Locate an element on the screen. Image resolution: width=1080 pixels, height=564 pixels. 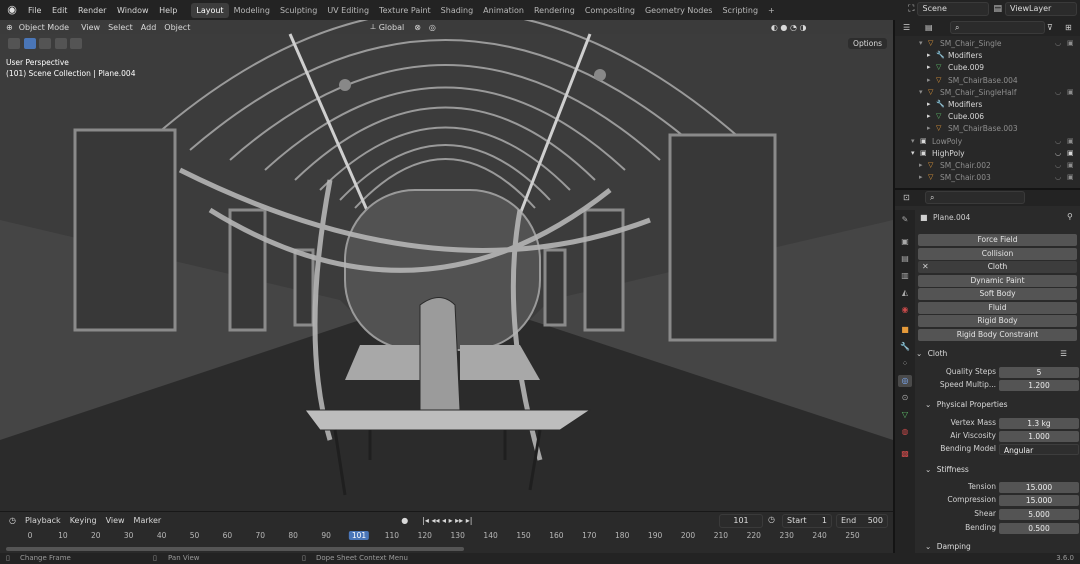
cloth-panel-header: ⌄ Cloth ☰ is located at coordinates (997, 354).